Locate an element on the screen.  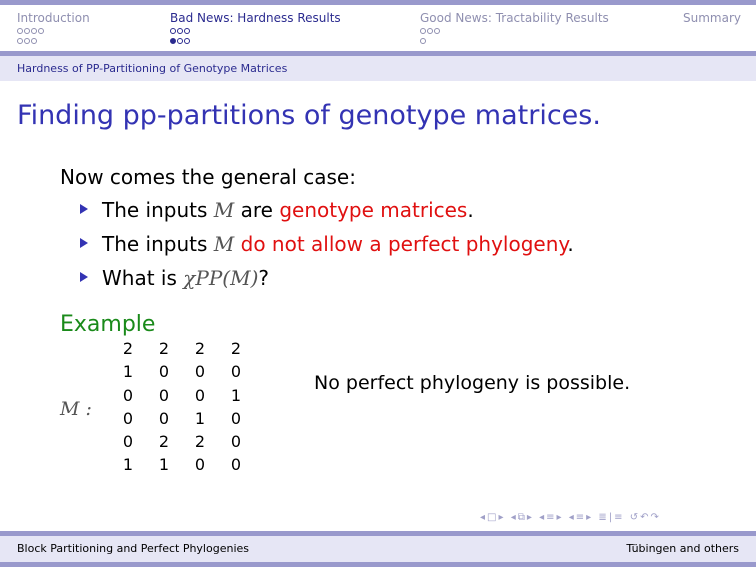
genotype-matrix: 2 2 2 2 1 0 0 0 0 0 0 1 0 0 1 0 0 2 2 0 1 1 0 0 is located at coordinates (182, 409).